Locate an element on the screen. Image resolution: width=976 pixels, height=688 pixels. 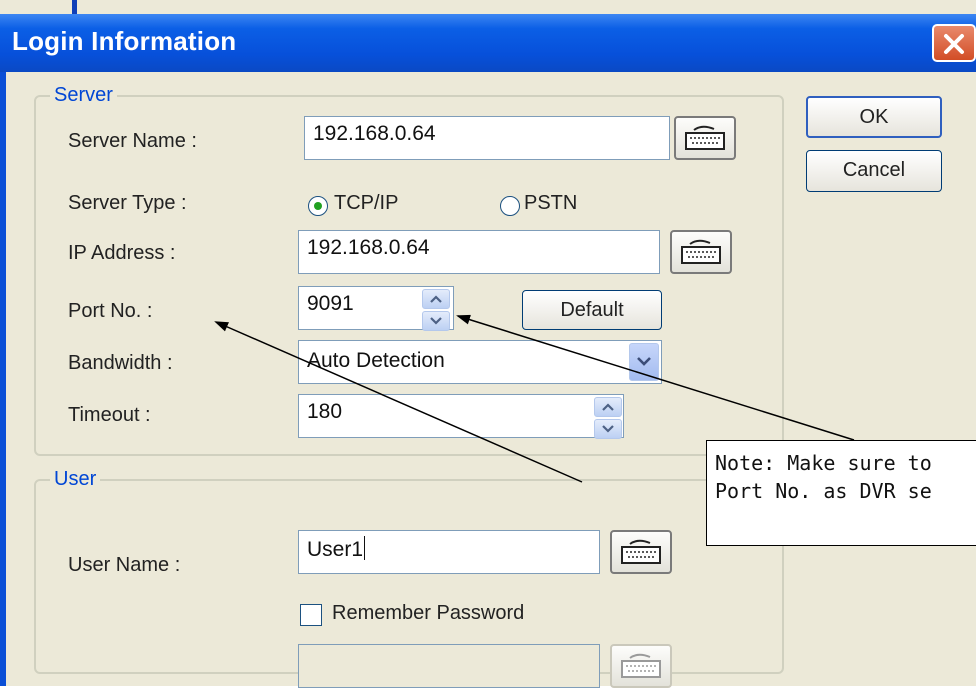
annotation-arrow-to-port-label is located at coordinates (398, 402).